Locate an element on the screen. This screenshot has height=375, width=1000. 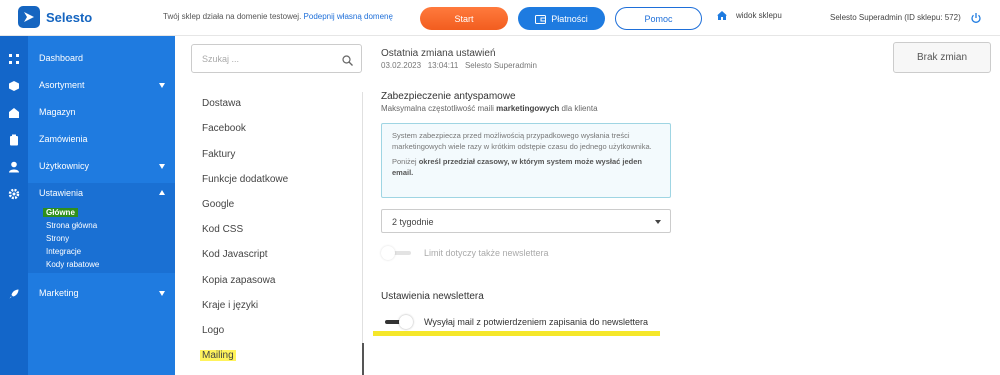
wallet-icon is located at coordinates (541, 19).